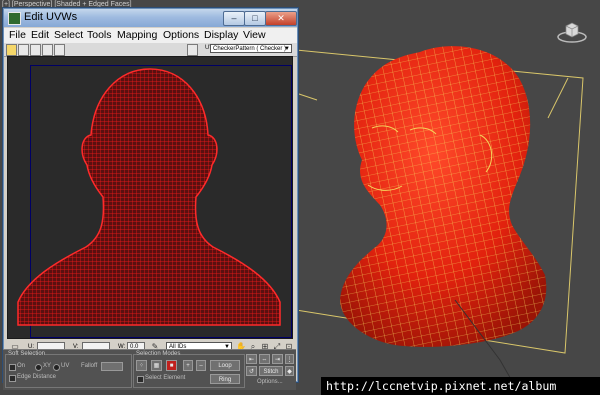  Describe the element at coordinates (68, 35) in the screenshot. I see `menu-select: Select` at that location.